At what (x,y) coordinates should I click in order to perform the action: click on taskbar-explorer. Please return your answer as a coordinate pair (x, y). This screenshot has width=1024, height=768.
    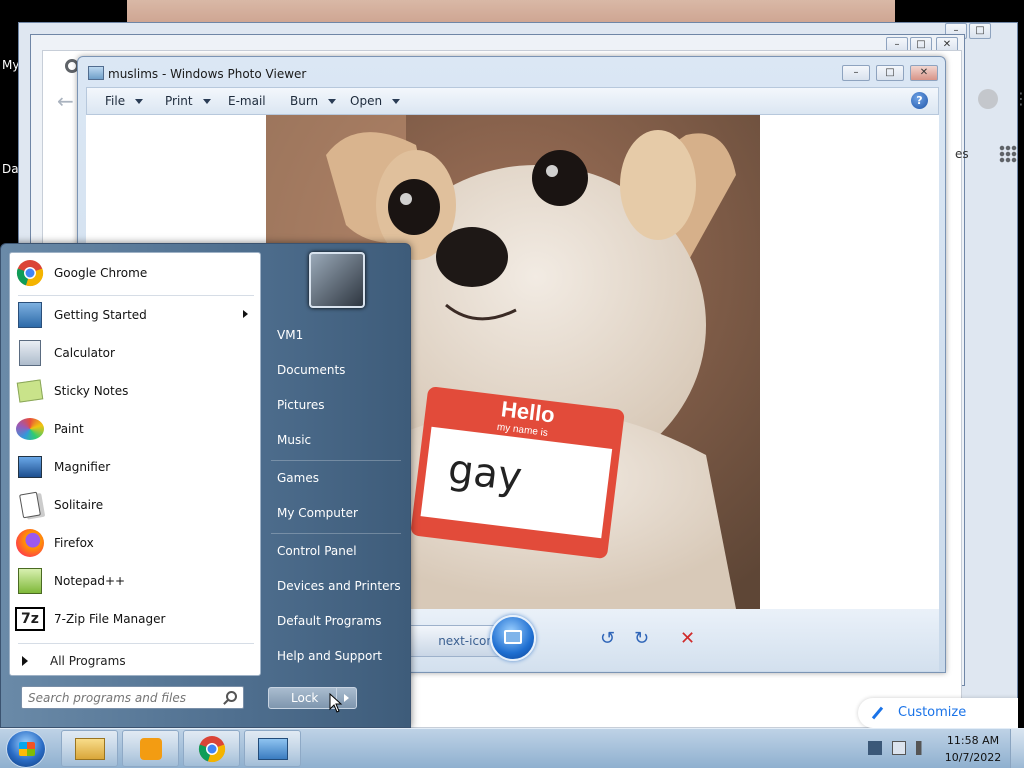
    Looking at the image, I should click on (89, 748).